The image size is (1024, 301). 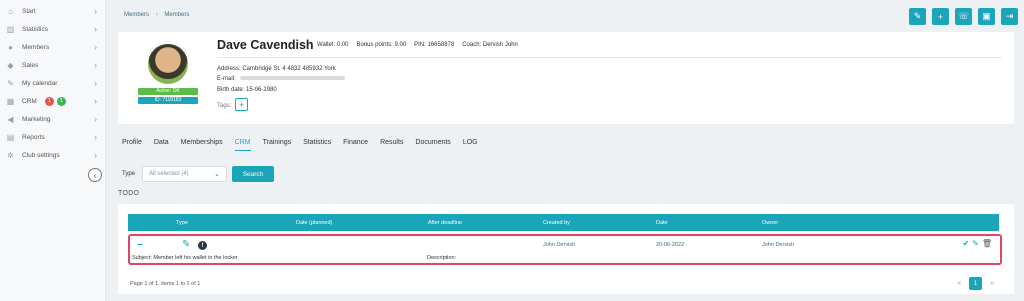 What do you see at coordinates (434, 45) in the screenshot?
I see `pin-value: PIN: 16658878` at bounding box center [434, 45].